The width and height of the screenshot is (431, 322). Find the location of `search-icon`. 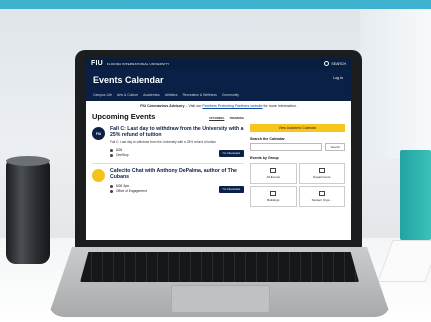

search-icon is located at coordinates (327, 63).